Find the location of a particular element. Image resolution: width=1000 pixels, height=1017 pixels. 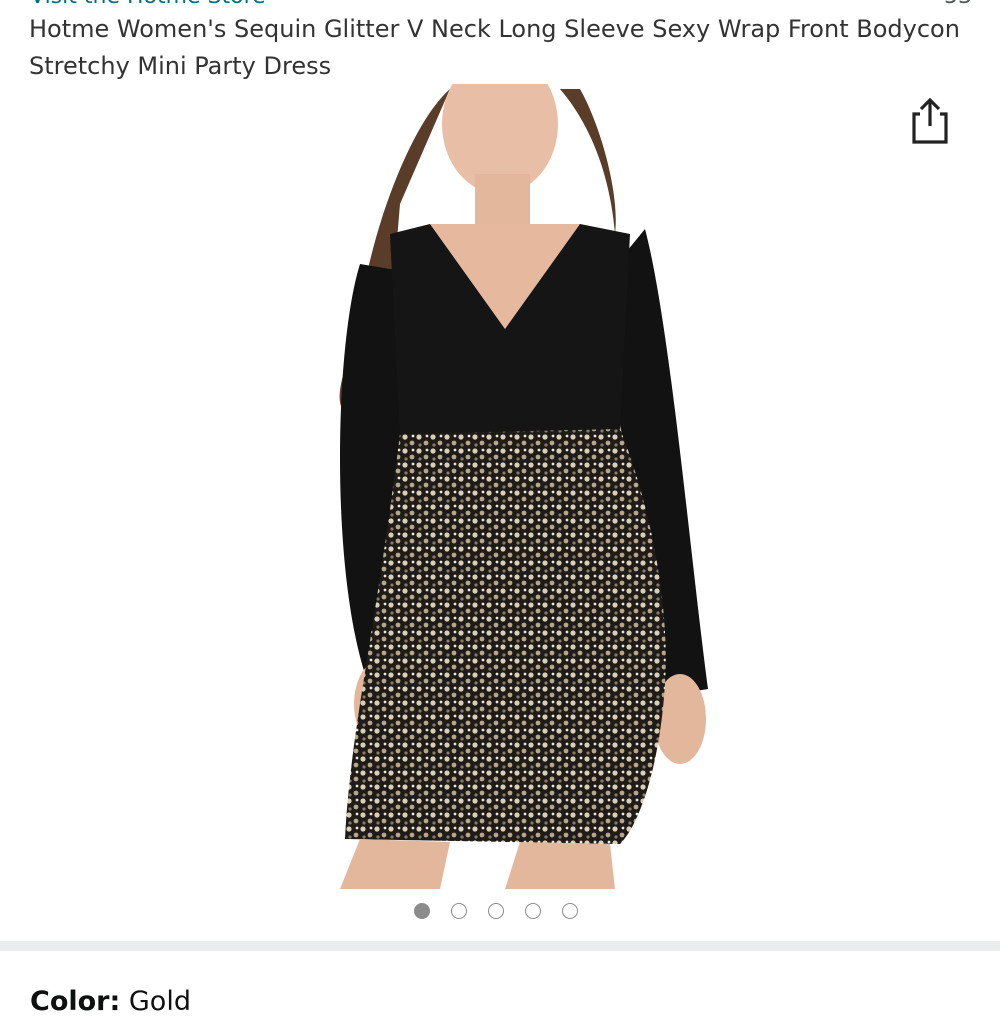

color-value: Gold is located at coordinates (159, 1001).